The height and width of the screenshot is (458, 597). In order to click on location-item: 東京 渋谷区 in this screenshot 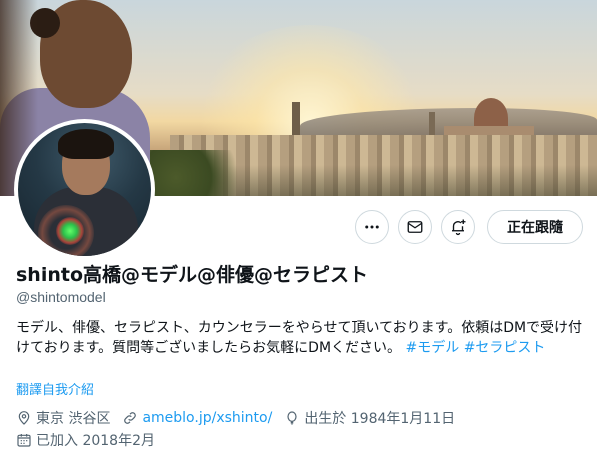, I will do `click(63, 418)`.